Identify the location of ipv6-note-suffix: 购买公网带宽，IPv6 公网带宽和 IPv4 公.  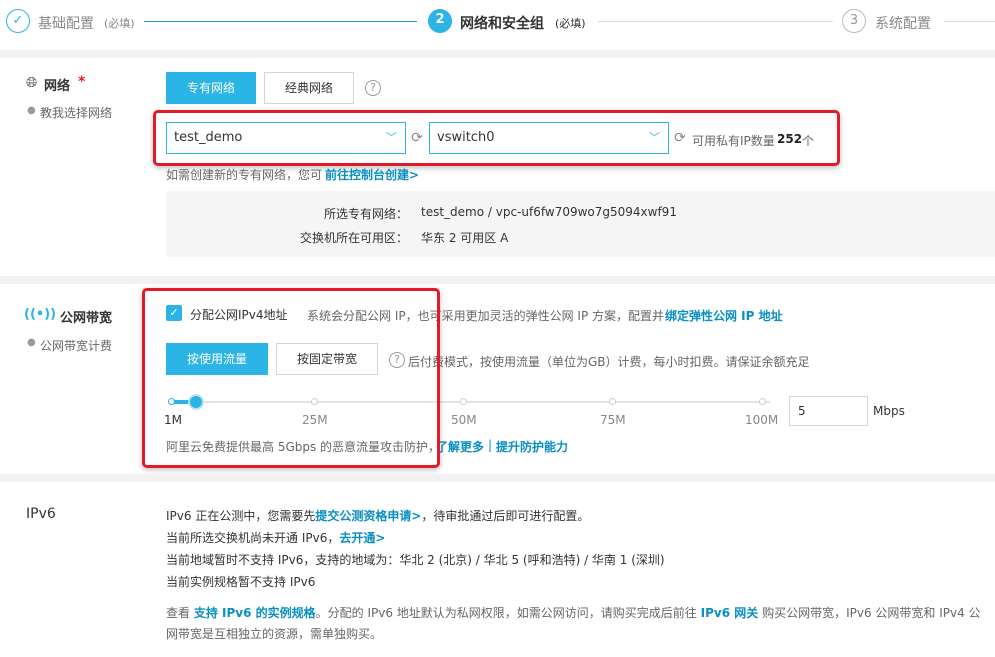
(871, 613).